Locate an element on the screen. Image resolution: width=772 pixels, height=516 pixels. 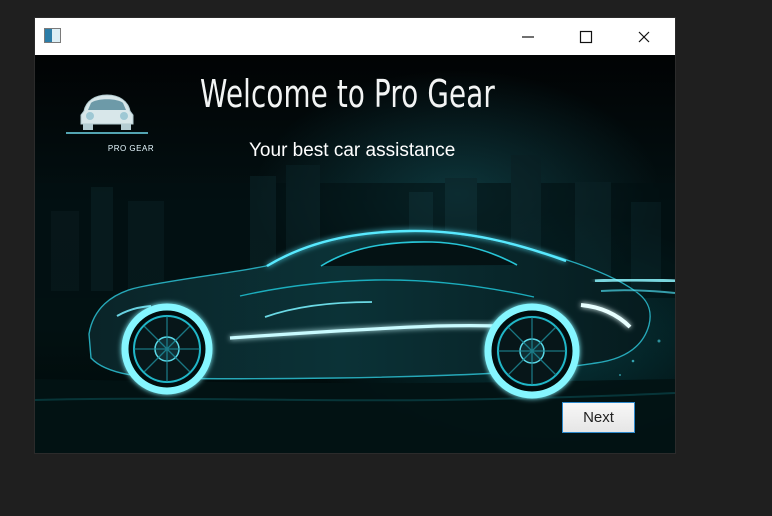
car-logo-icon is located at coordinates (107, 114).